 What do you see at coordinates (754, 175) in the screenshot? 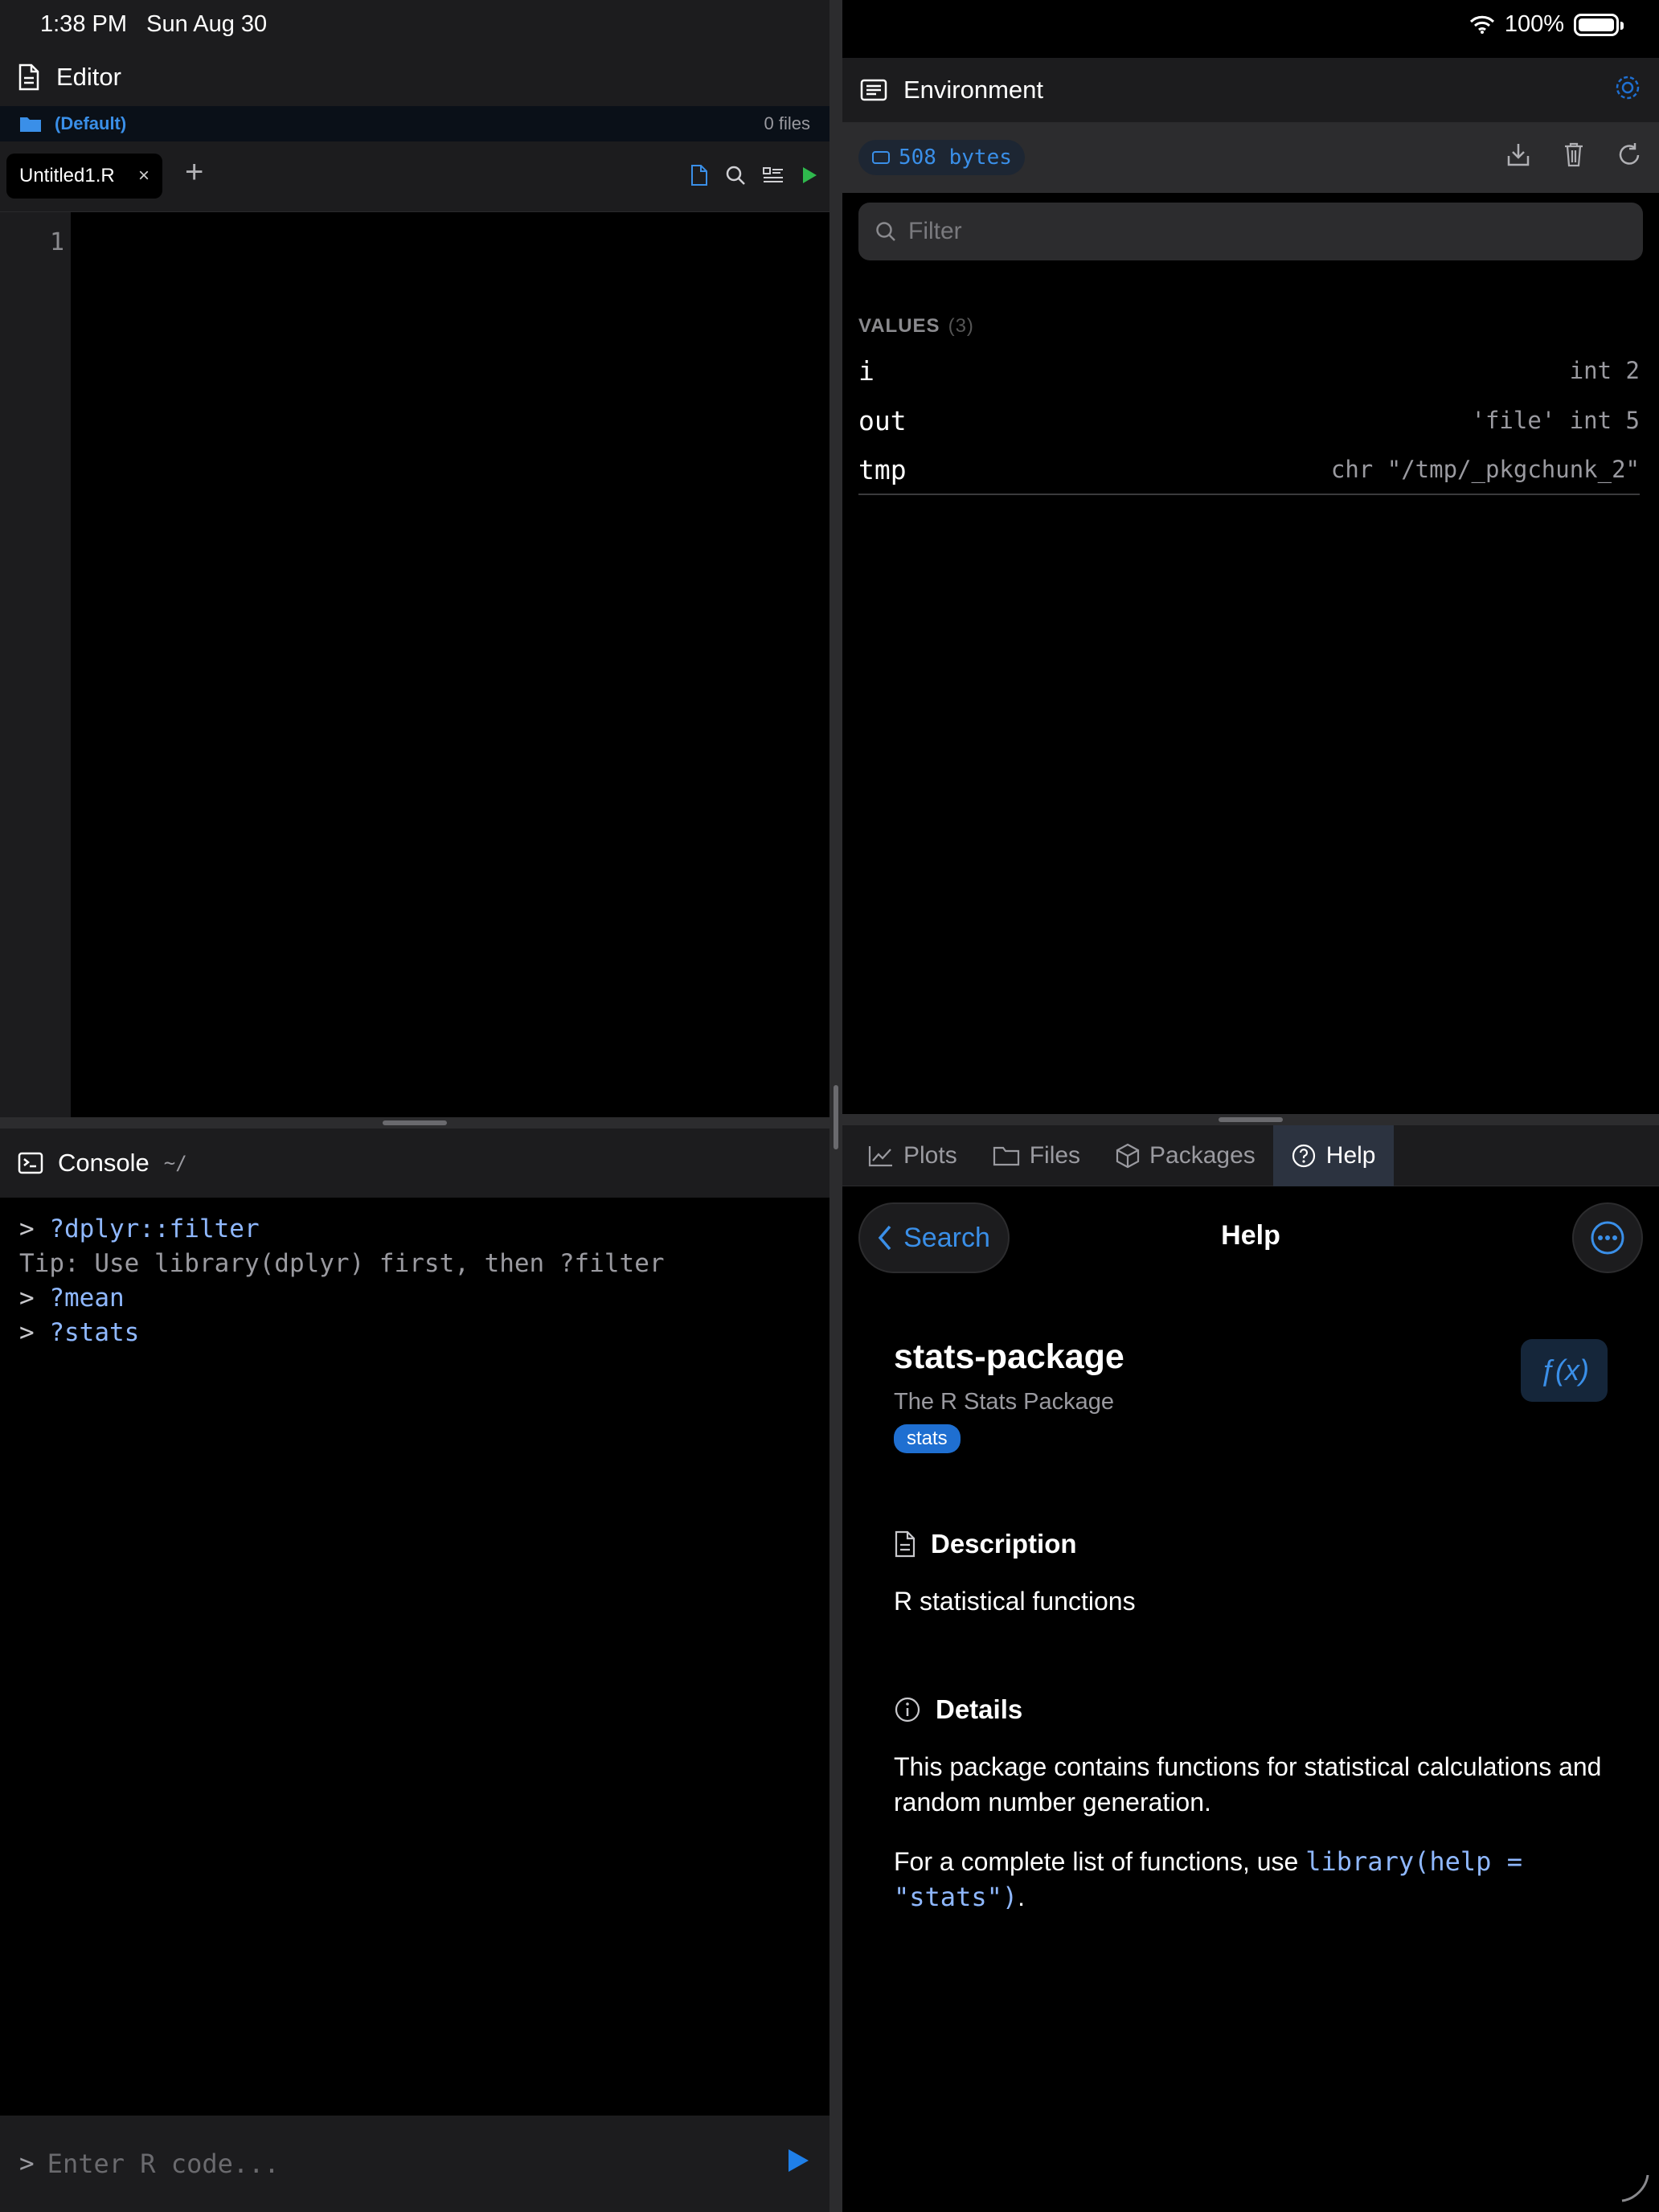
I see `editor-toolbar` at bounding box center [754, 175].